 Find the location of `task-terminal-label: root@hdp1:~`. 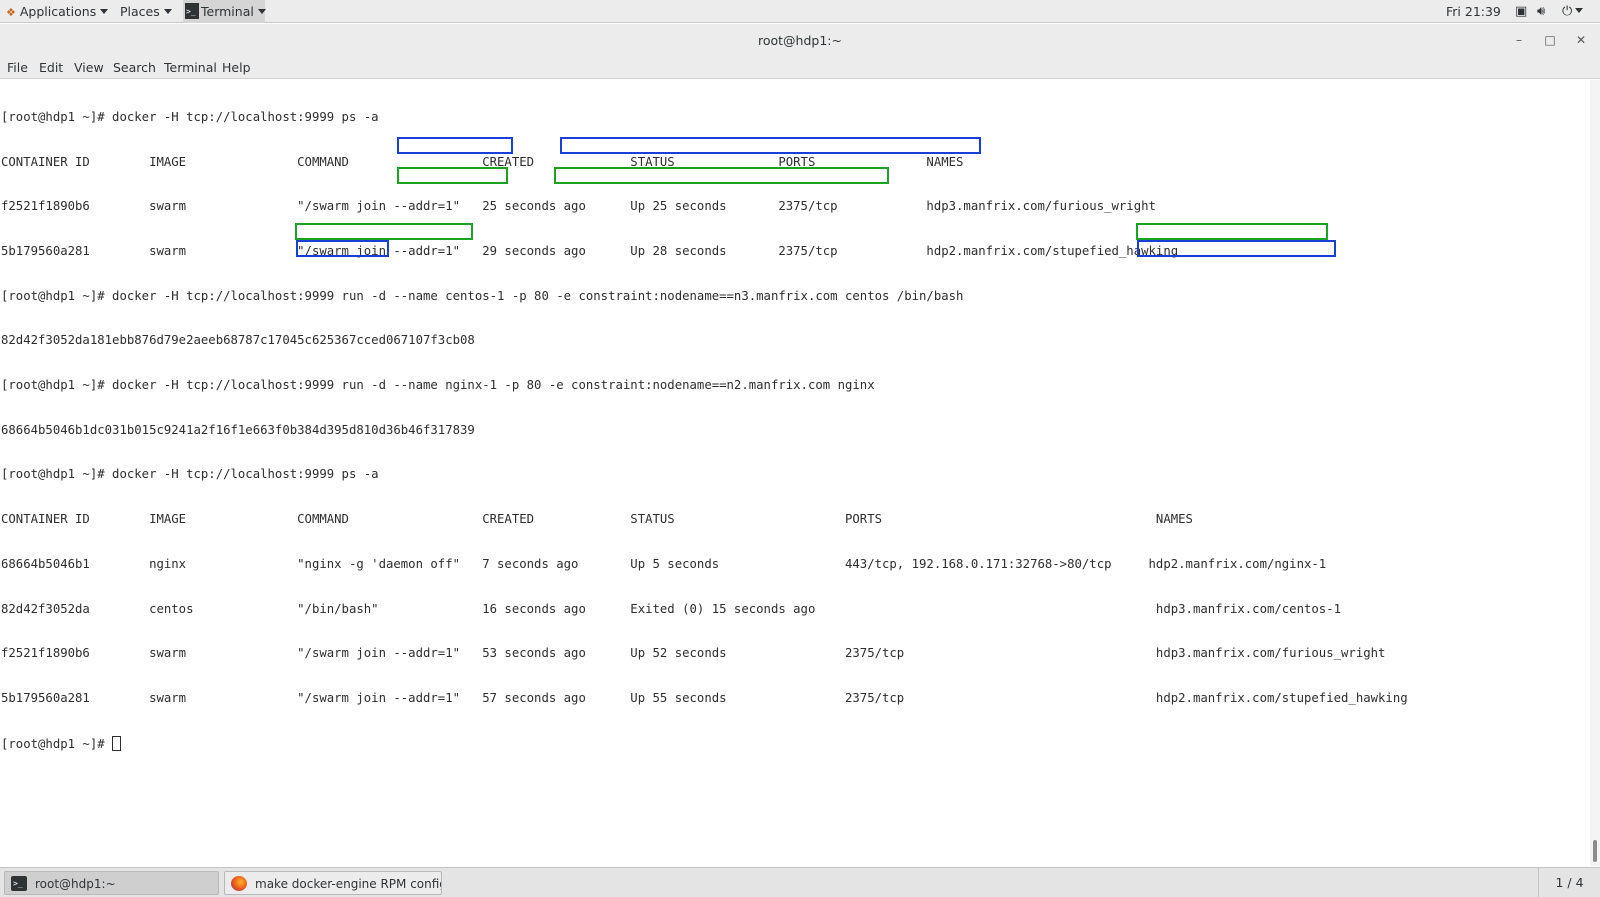

task-terminal-label: root@hdp1:~ is located at coordinates (75, 884).